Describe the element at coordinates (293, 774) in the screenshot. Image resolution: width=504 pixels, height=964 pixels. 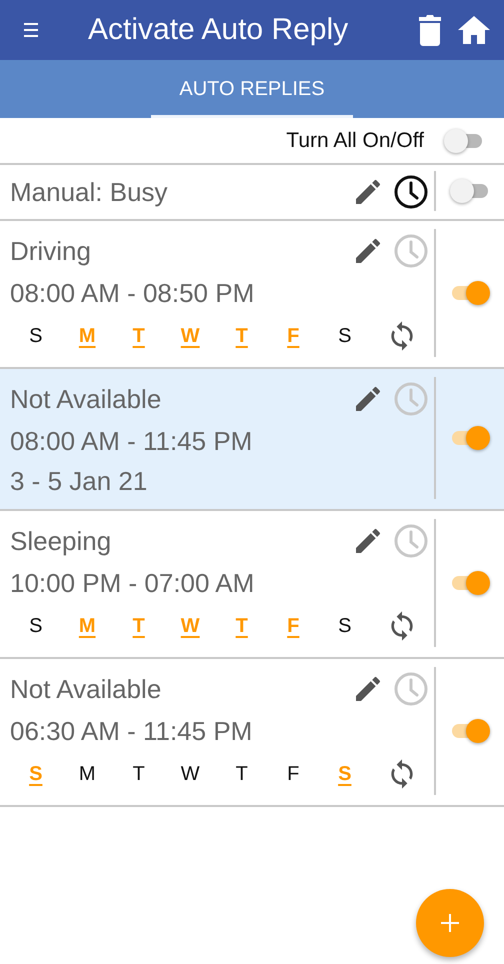
I see `weekday-toggle: F` at that location.